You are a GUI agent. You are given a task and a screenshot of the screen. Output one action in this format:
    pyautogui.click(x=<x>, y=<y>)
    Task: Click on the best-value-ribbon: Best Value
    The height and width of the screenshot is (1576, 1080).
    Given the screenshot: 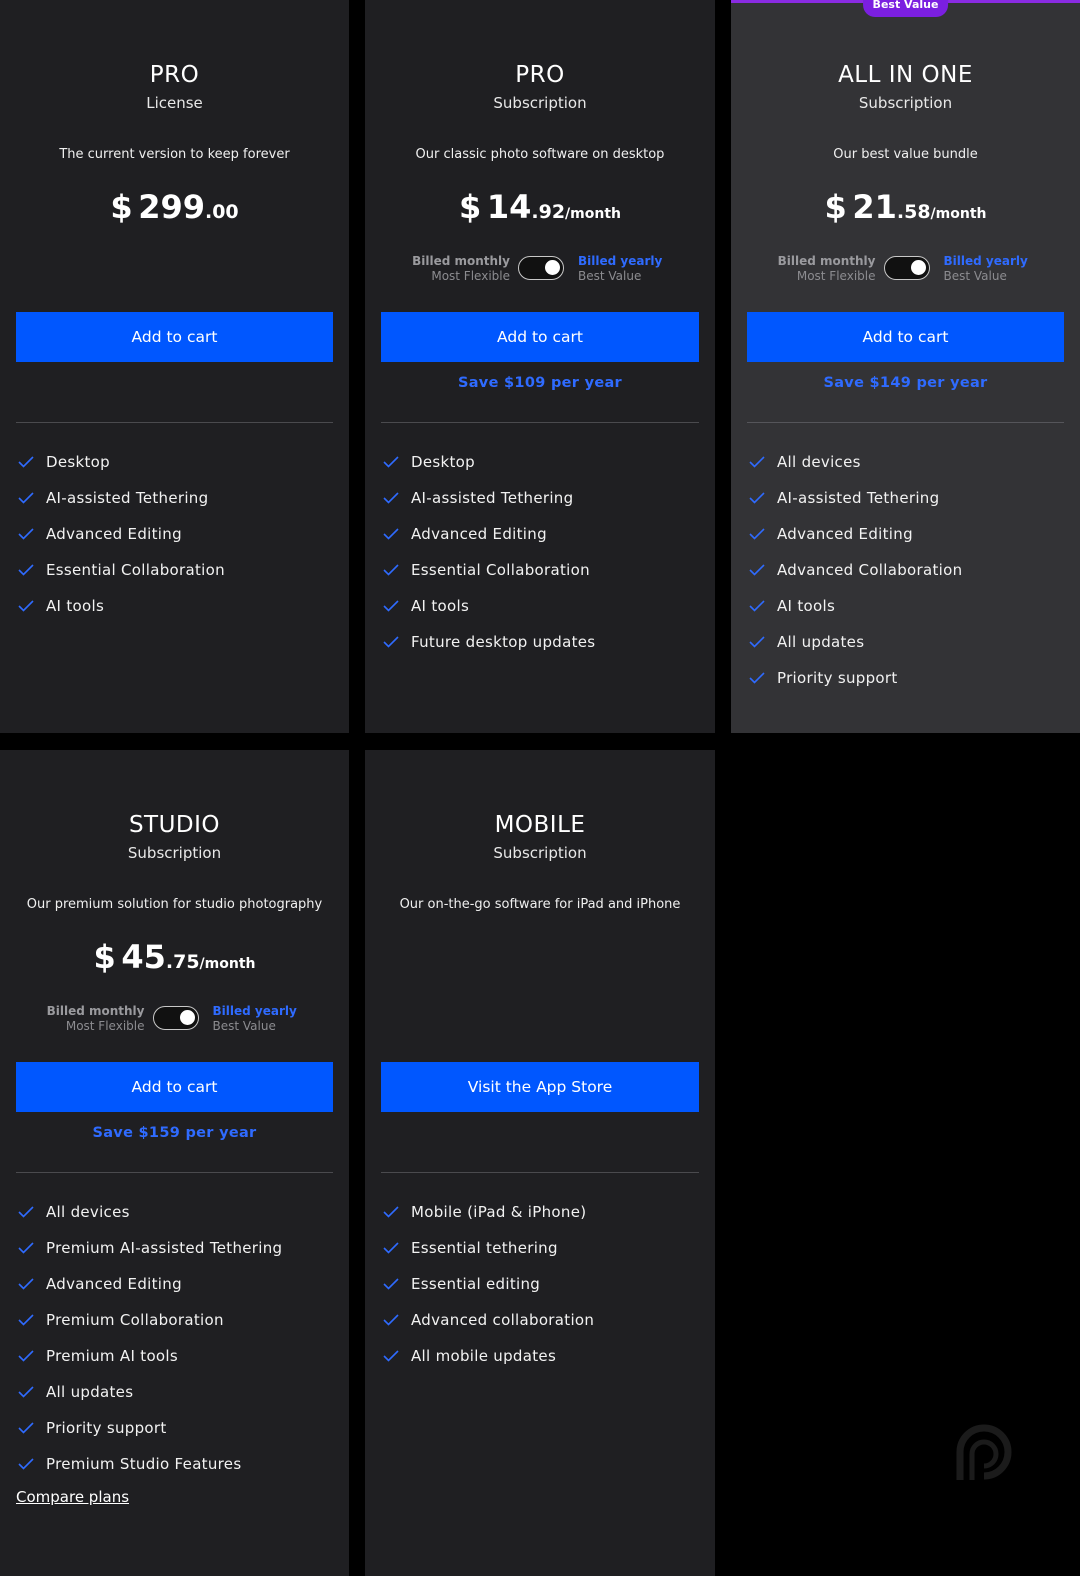 What is the action you would take?
    pyautogui.click(x=905, y=8)
    